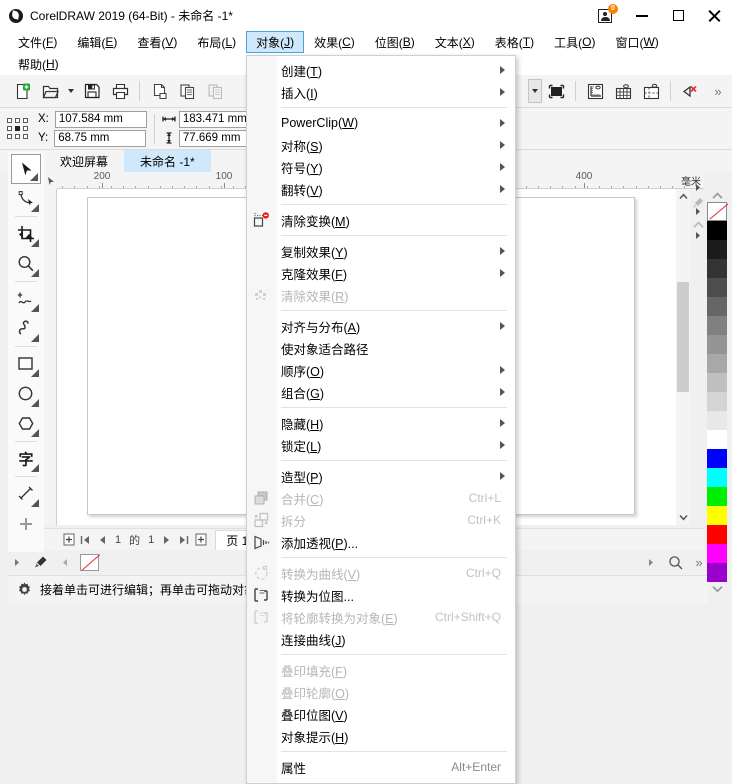 This screenshot has width=732, height=784. What do you see at coordinates (381, 639) in the screenshot?
I see `menu-item-23: 连接曲线(J)` at bounding box center [381, 639].